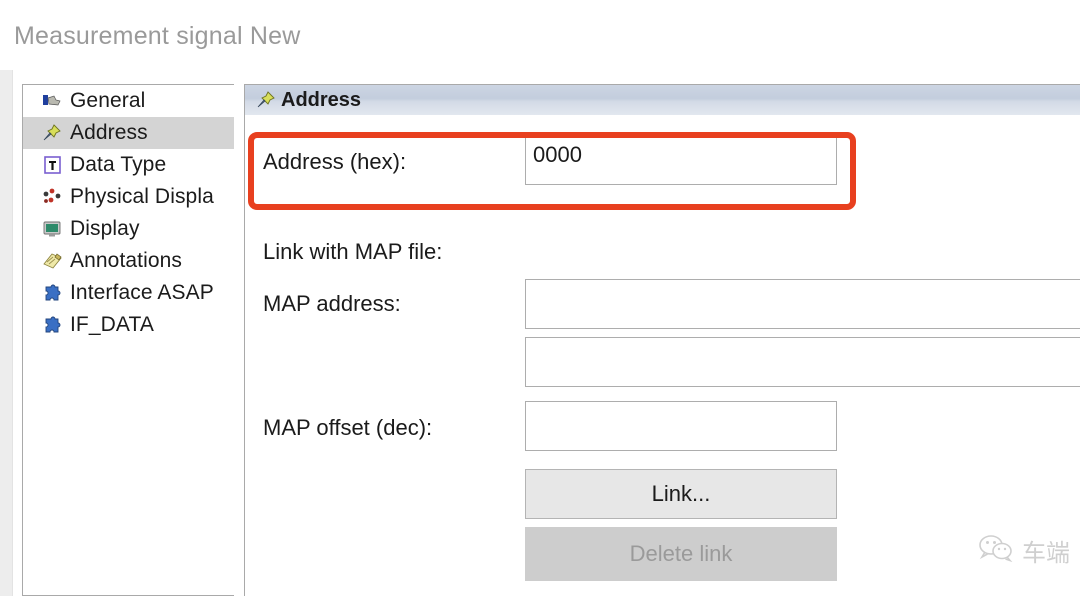 The height and width of the screenshot is (596, 1080). I want to click on sidebar-item-label: IF_DATA, so click(112, 324).